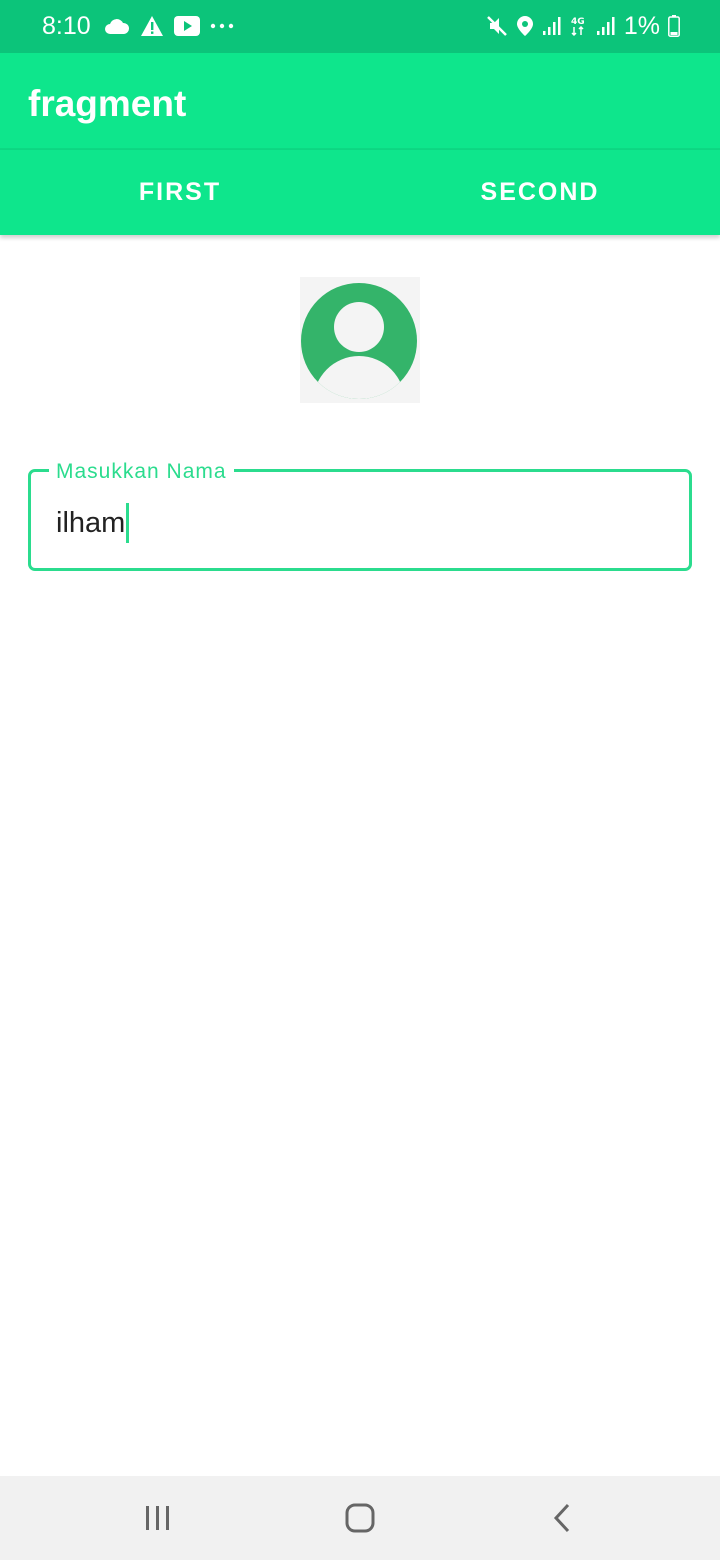 The width and height of the screenshot is (720, 1560). Describe the element at coordinates (222, 26) in the screenshot. I see `more-dots-icon` at that location.